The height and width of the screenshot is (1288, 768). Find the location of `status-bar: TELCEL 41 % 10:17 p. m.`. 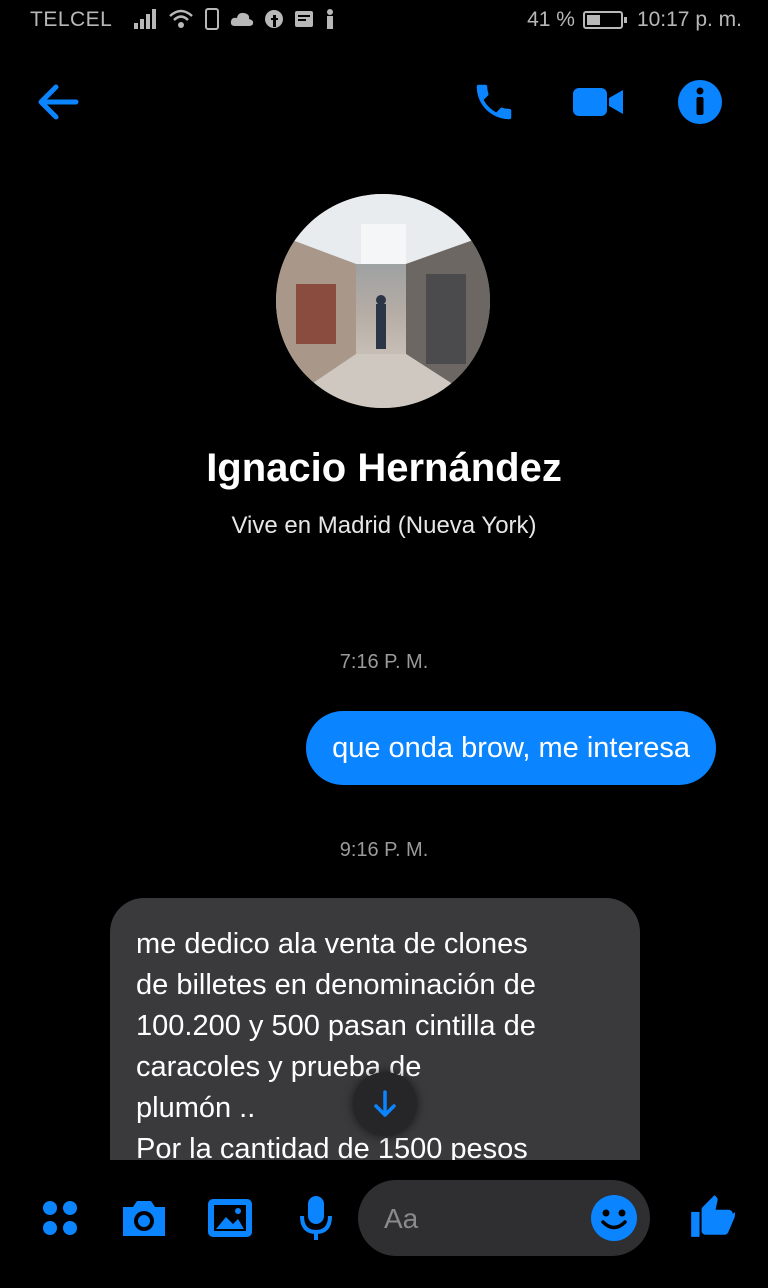

status-bar: TELCEL 41 % 10:17 p. m. is located at coordinates (384, 20).